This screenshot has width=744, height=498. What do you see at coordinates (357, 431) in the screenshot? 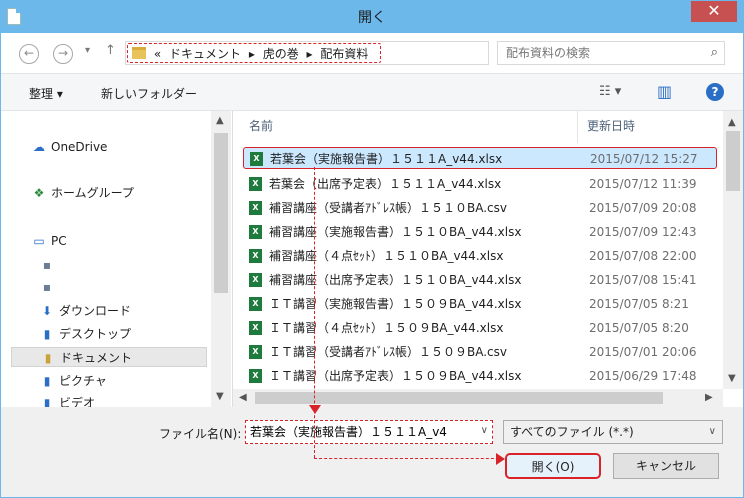
I see `filename-input` at bounding box center [357, 431].